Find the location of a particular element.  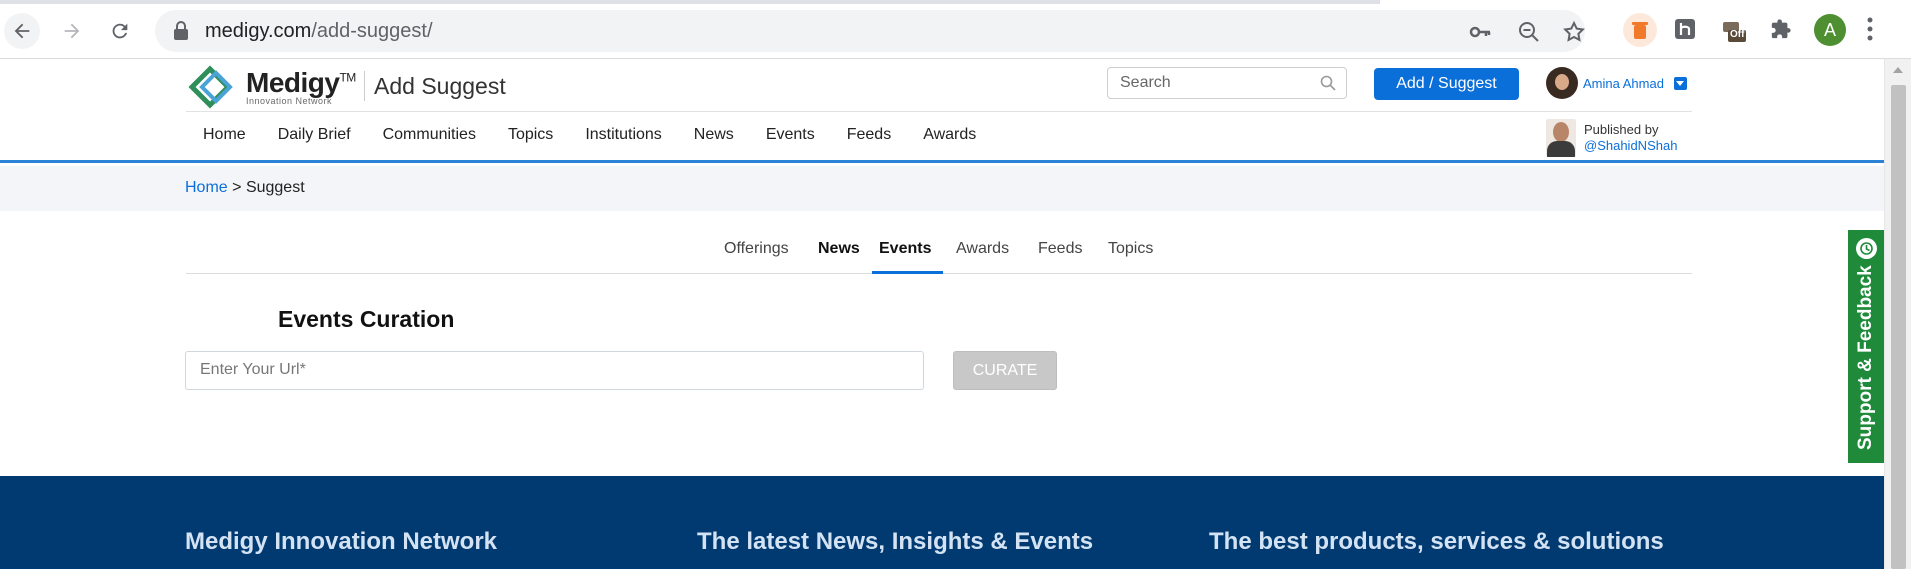

tab-awards: Awards is located at coordinates (982, 249).